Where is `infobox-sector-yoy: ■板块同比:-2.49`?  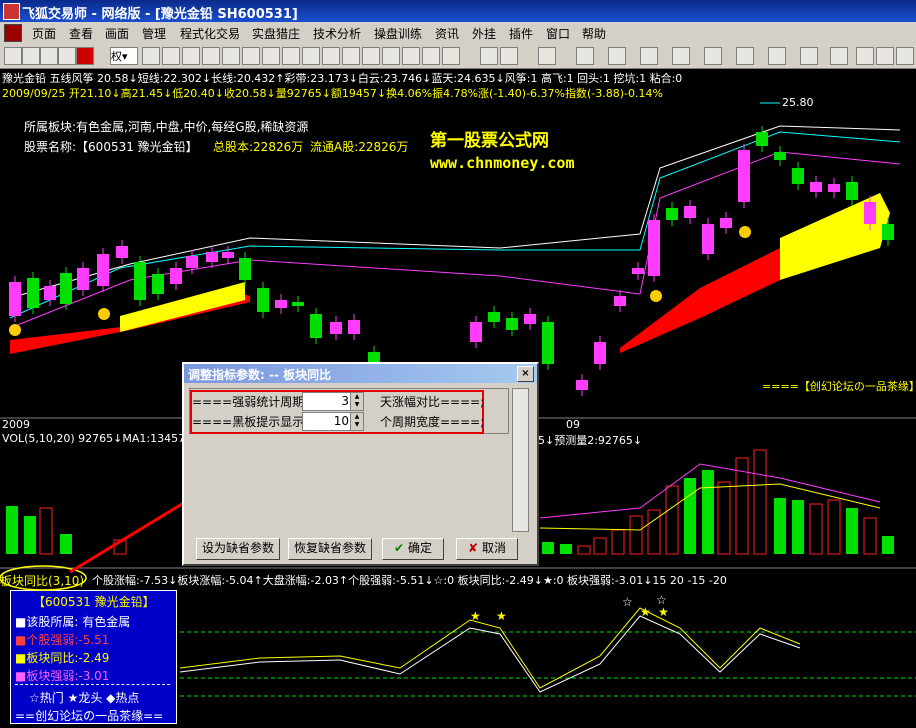
infobox-sector-yoy: ■板块同比:-2.49 is located at coordinates (62, 658).